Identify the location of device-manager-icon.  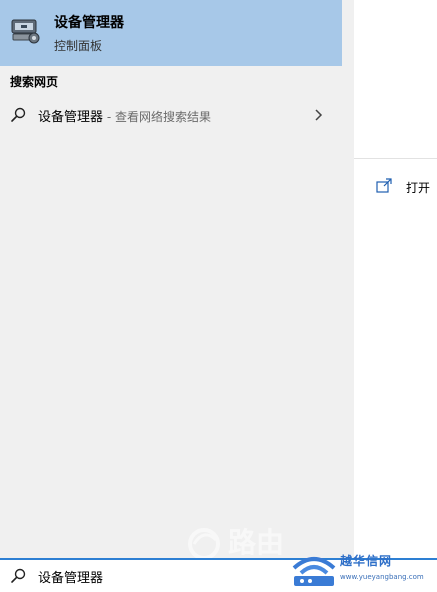
(25, 31).